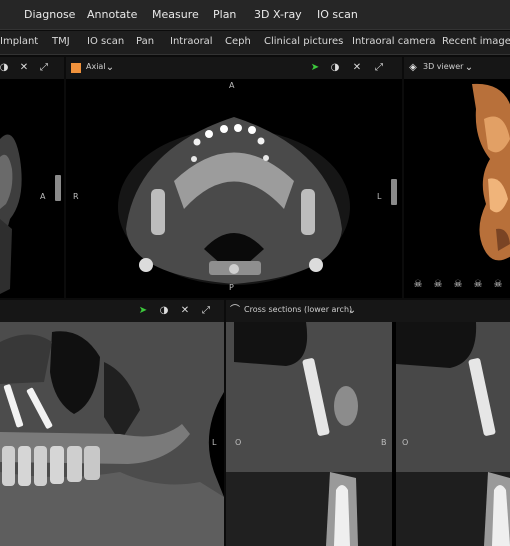 The width and height of the screenshot is (510, 546). I want to click on tab-pan: Pan, so click(145, 41).